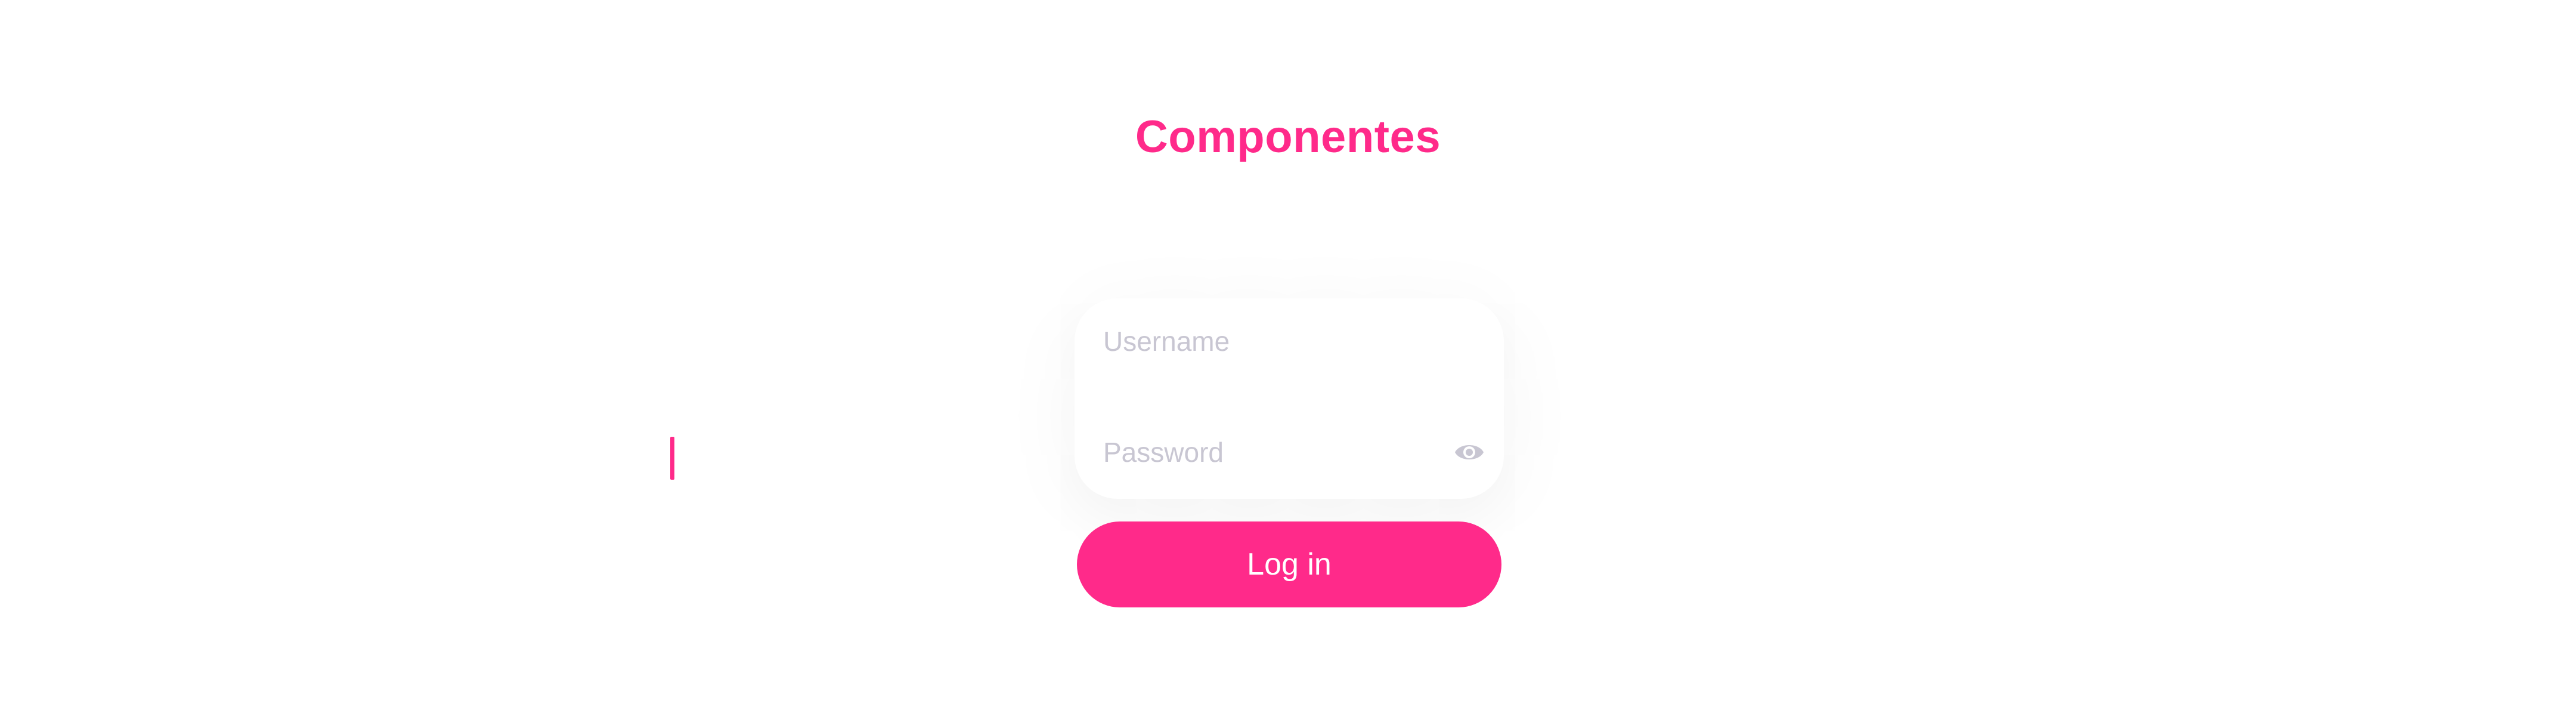 Image resolution: width=2576 pixels, height=716 pixels. What do you see at coordinates (1270, 452) in the screenshot?
I see `password-input` at bounding box center [1270, 452].